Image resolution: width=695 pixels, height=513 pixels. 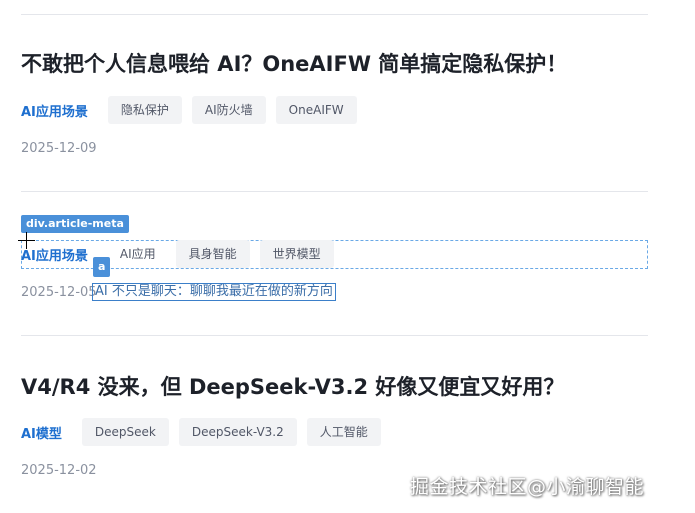 I want to click on article-tag: 世界模型, so click(x=296, y=254).